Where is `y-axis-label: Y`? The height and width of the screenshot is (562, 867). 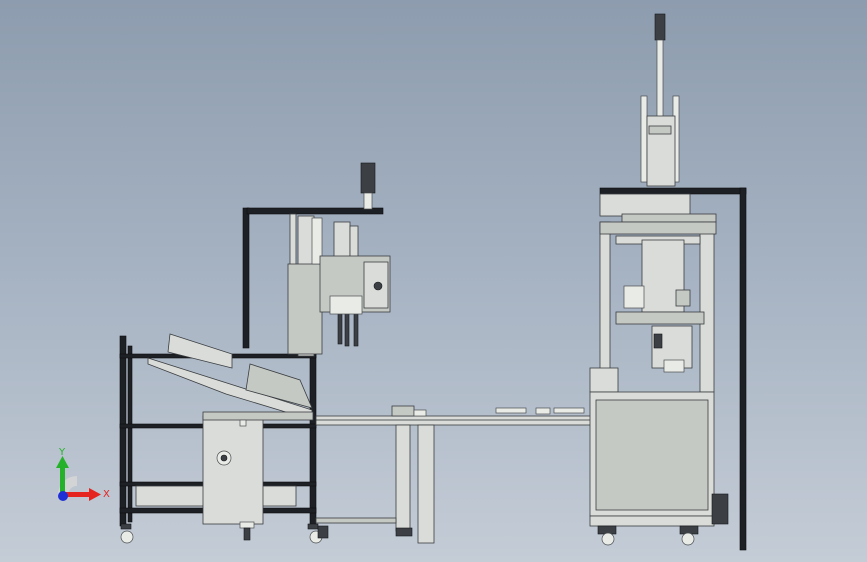
y-axis-label: Y is located at coordinates (62, 452).